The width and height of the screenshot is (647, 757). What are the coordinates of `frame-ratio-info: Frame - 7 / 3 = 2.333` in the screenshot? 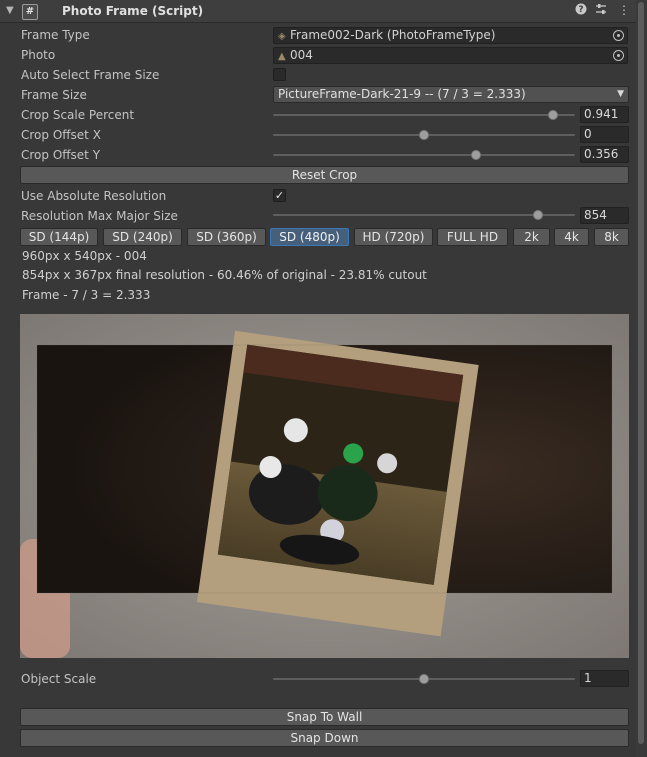 It's located at (86, 295).